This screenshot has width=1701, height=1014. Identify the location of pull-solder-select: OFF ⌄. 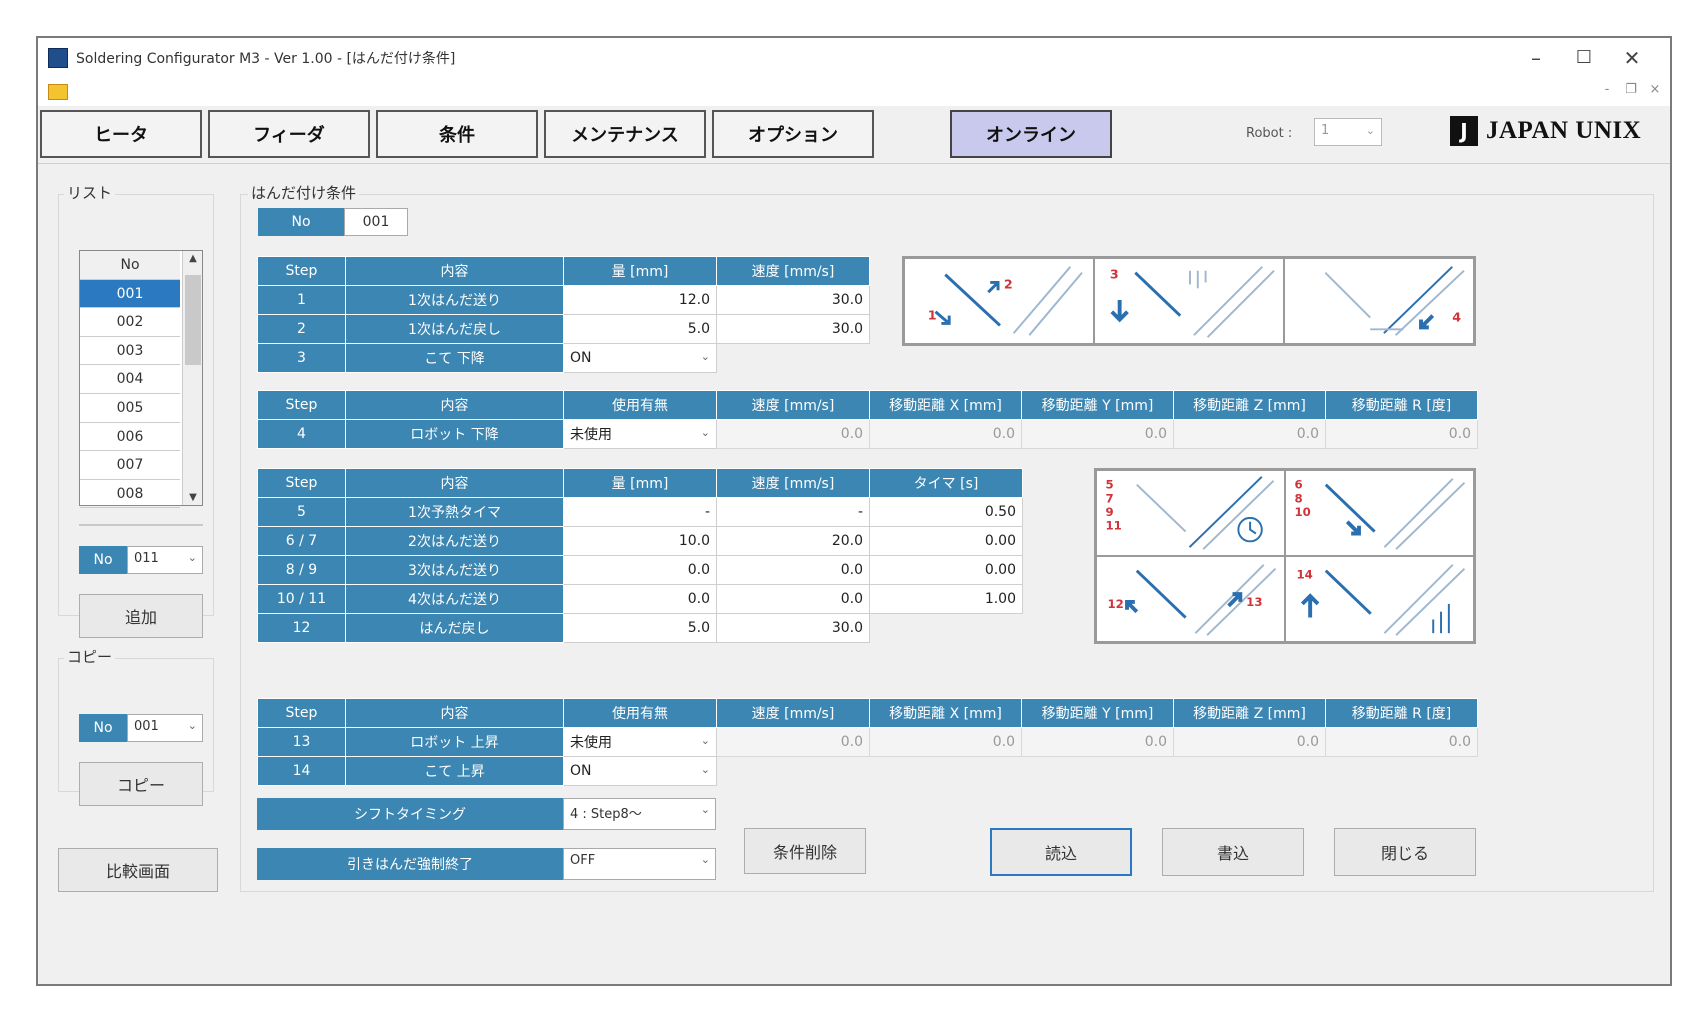
(639, 864).